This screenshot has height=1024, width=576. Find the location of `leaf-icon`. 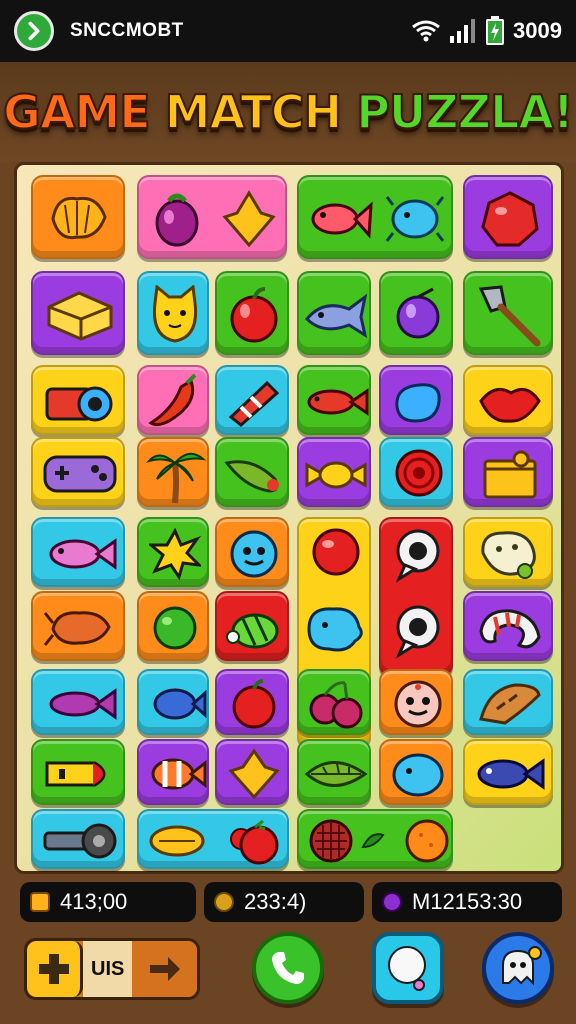

leaf-icon is located at coordinates (336, 774).